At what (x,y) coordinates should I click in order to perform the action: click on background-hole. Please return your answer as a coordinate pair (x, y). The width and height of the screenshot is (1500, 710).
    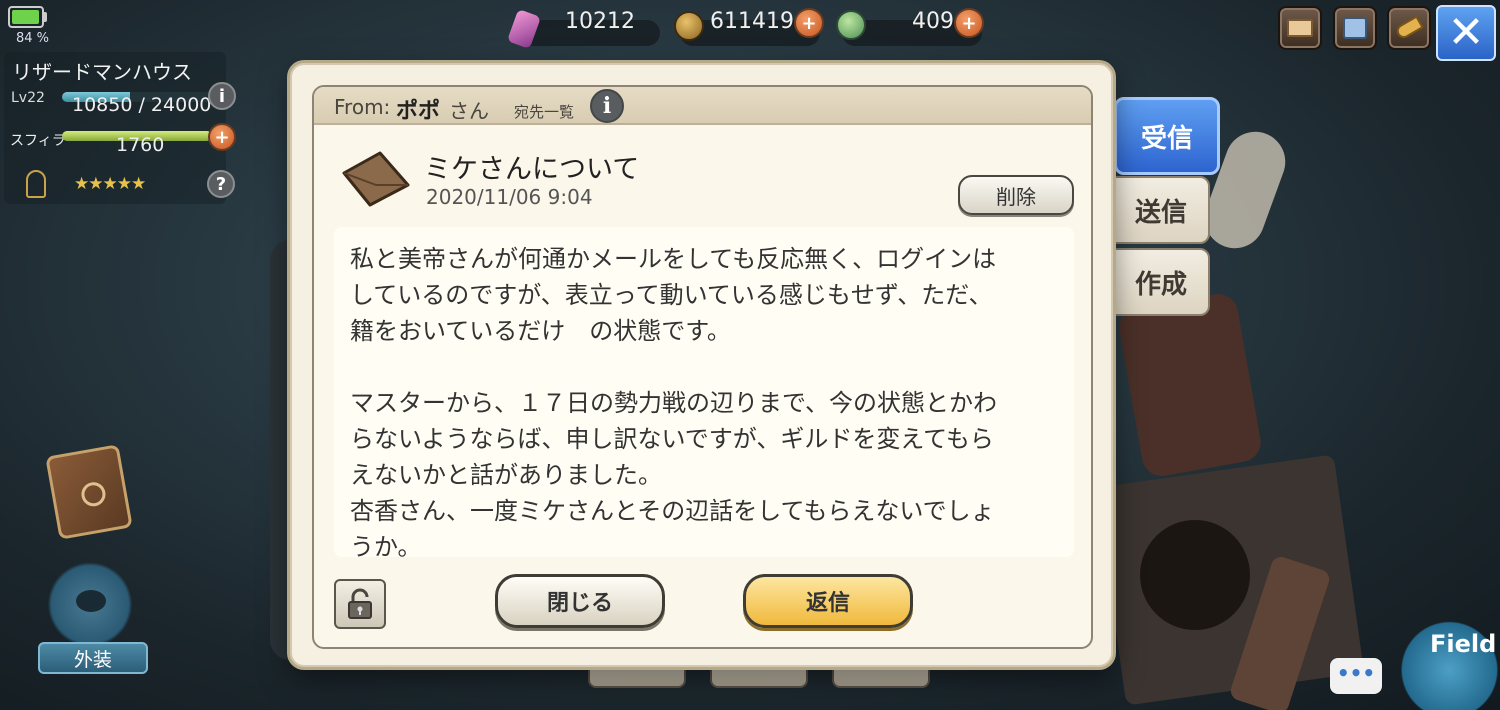
    Looking at the image, I should click on (1195, 575).